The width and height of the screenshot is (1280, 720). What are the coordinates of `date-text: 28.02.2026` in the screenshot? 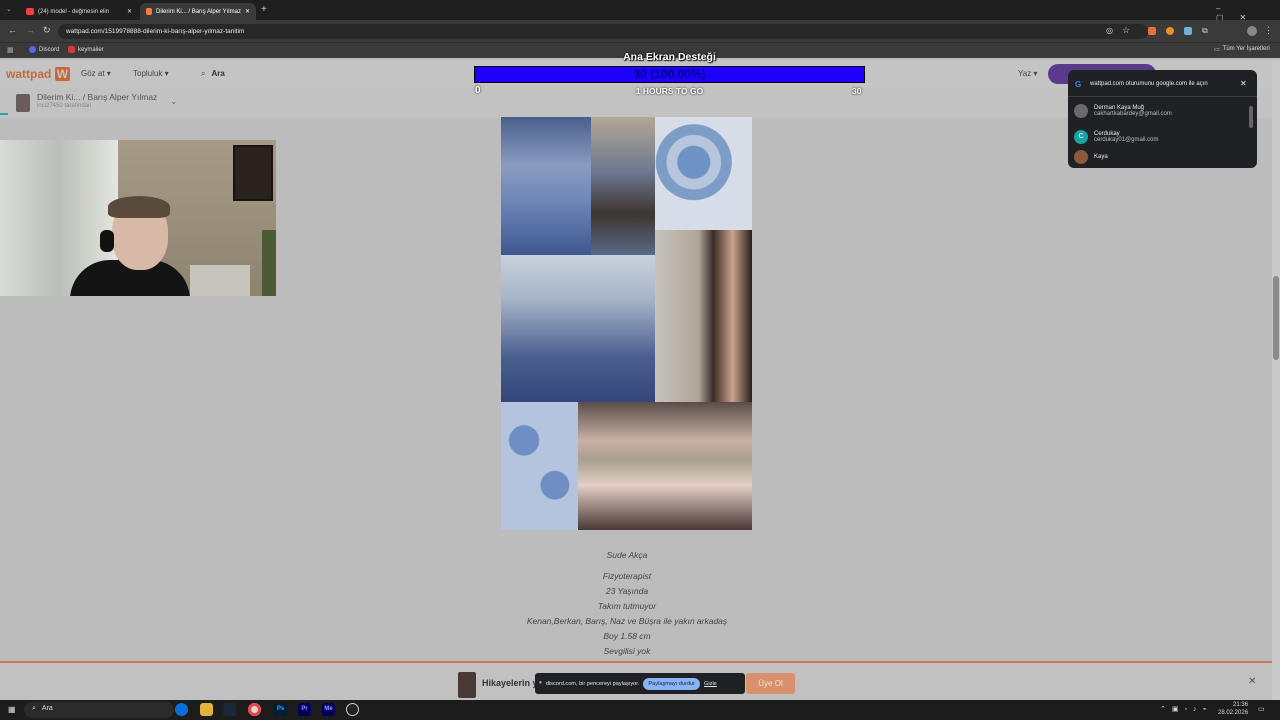 It's located at (1233, 713).